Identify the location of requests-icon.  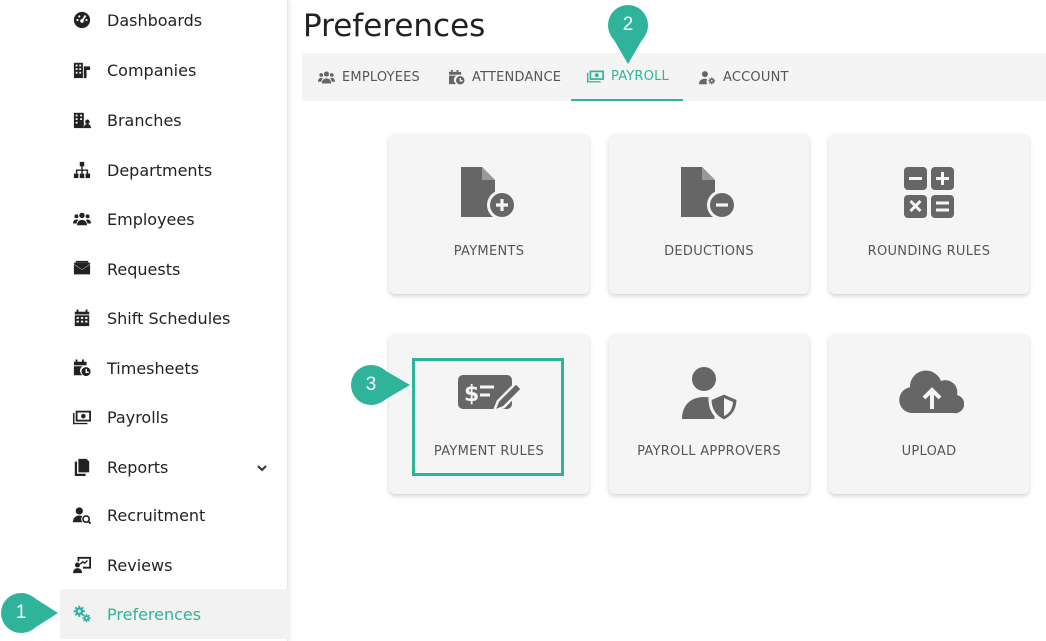
(82, 269).